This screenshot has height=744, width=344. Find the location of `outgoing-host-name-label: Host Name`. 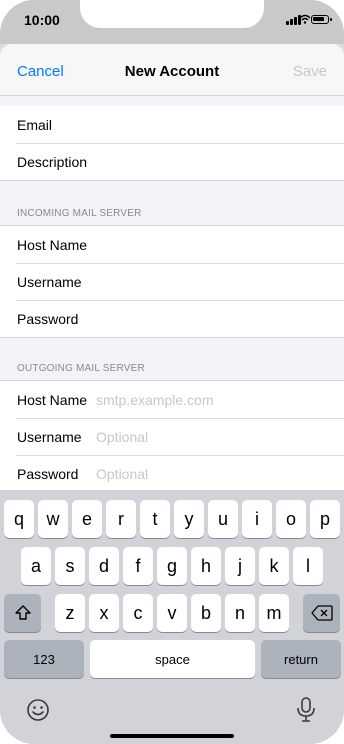

outgoing-host-name-label: Host Name is located at coordinates (52, 399).